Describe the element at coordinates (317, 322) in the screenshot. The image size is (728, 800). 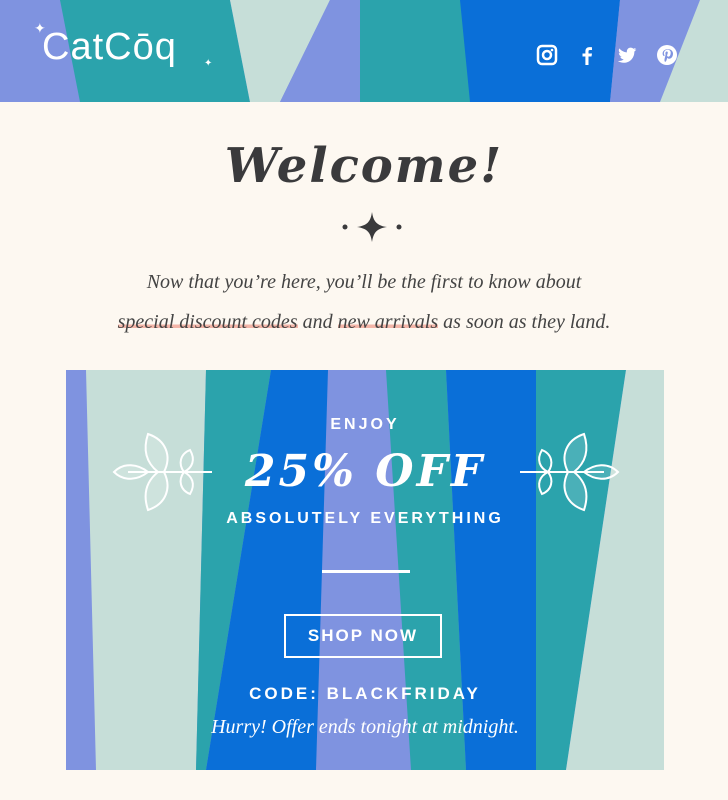
I see `intro-and: and` at that location.